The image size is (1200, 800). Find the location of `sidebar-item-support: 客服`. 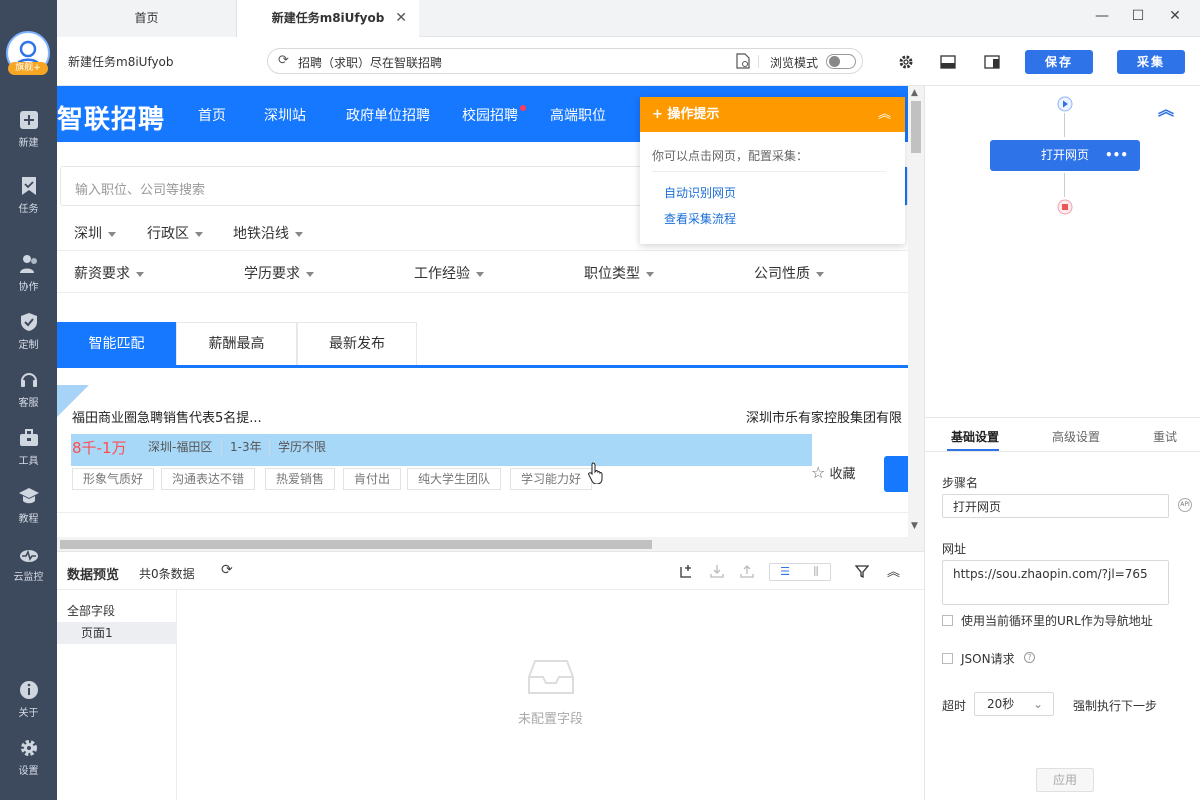

sidebar-item-support: 客服 is located at coordinates (28, 389).